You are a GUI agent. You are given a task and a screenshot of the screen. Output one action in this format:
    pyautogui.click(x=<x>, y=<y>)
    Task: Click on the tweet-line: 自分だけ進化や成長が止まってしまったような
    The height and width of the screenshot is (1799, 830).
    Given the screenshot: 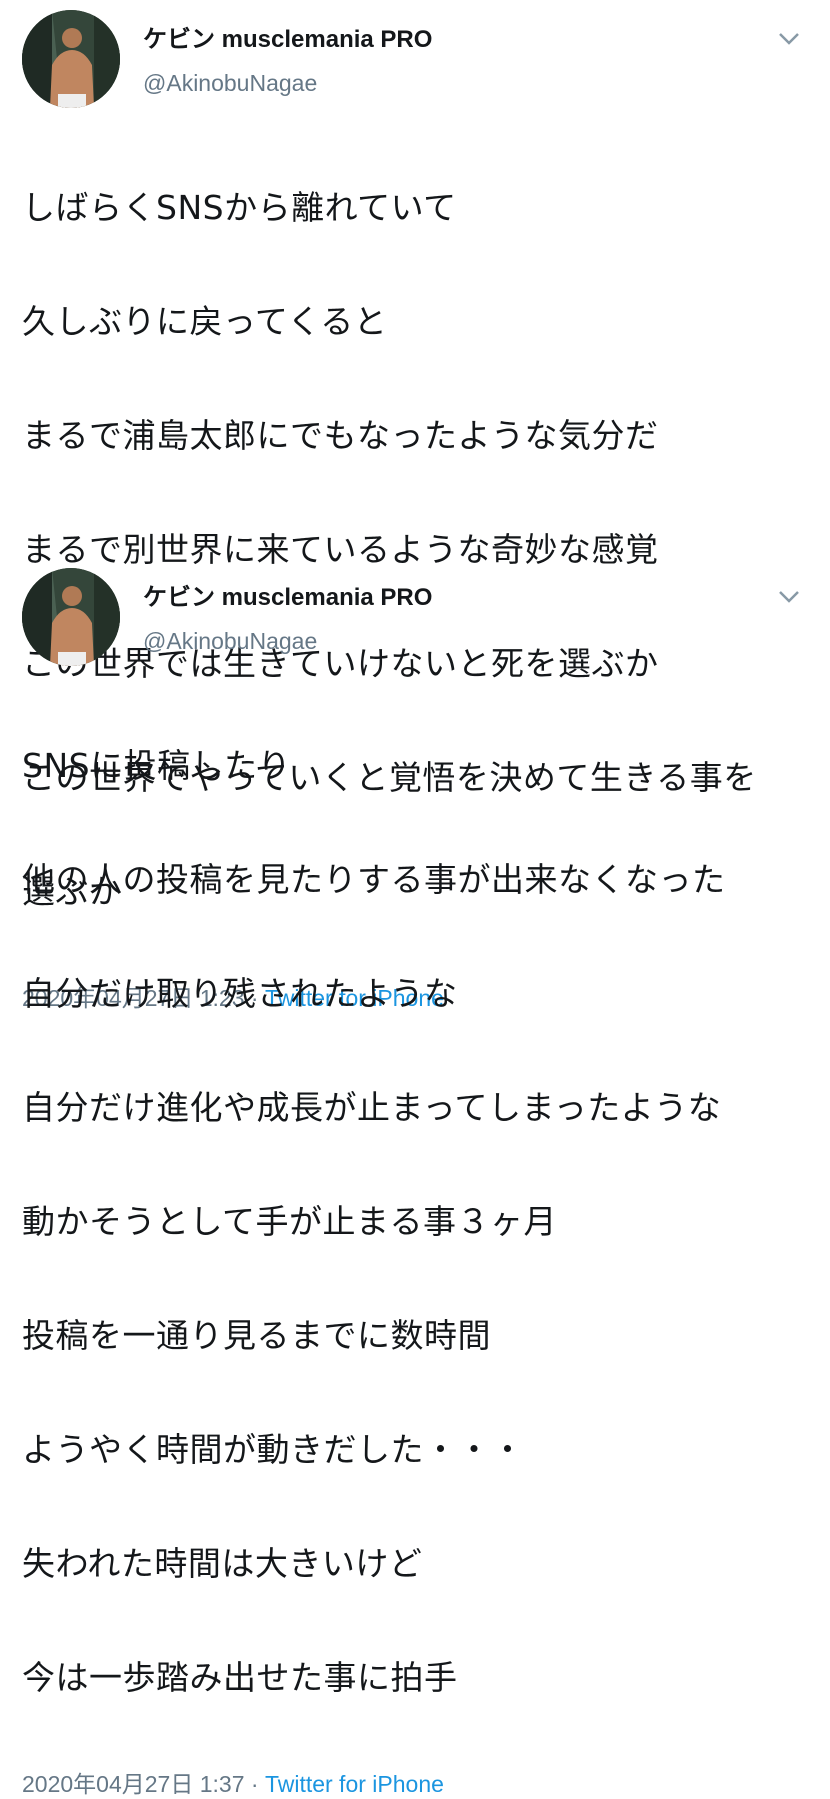 What is the action you would take?
    pyautogui.click(x=372, y=1107)
    